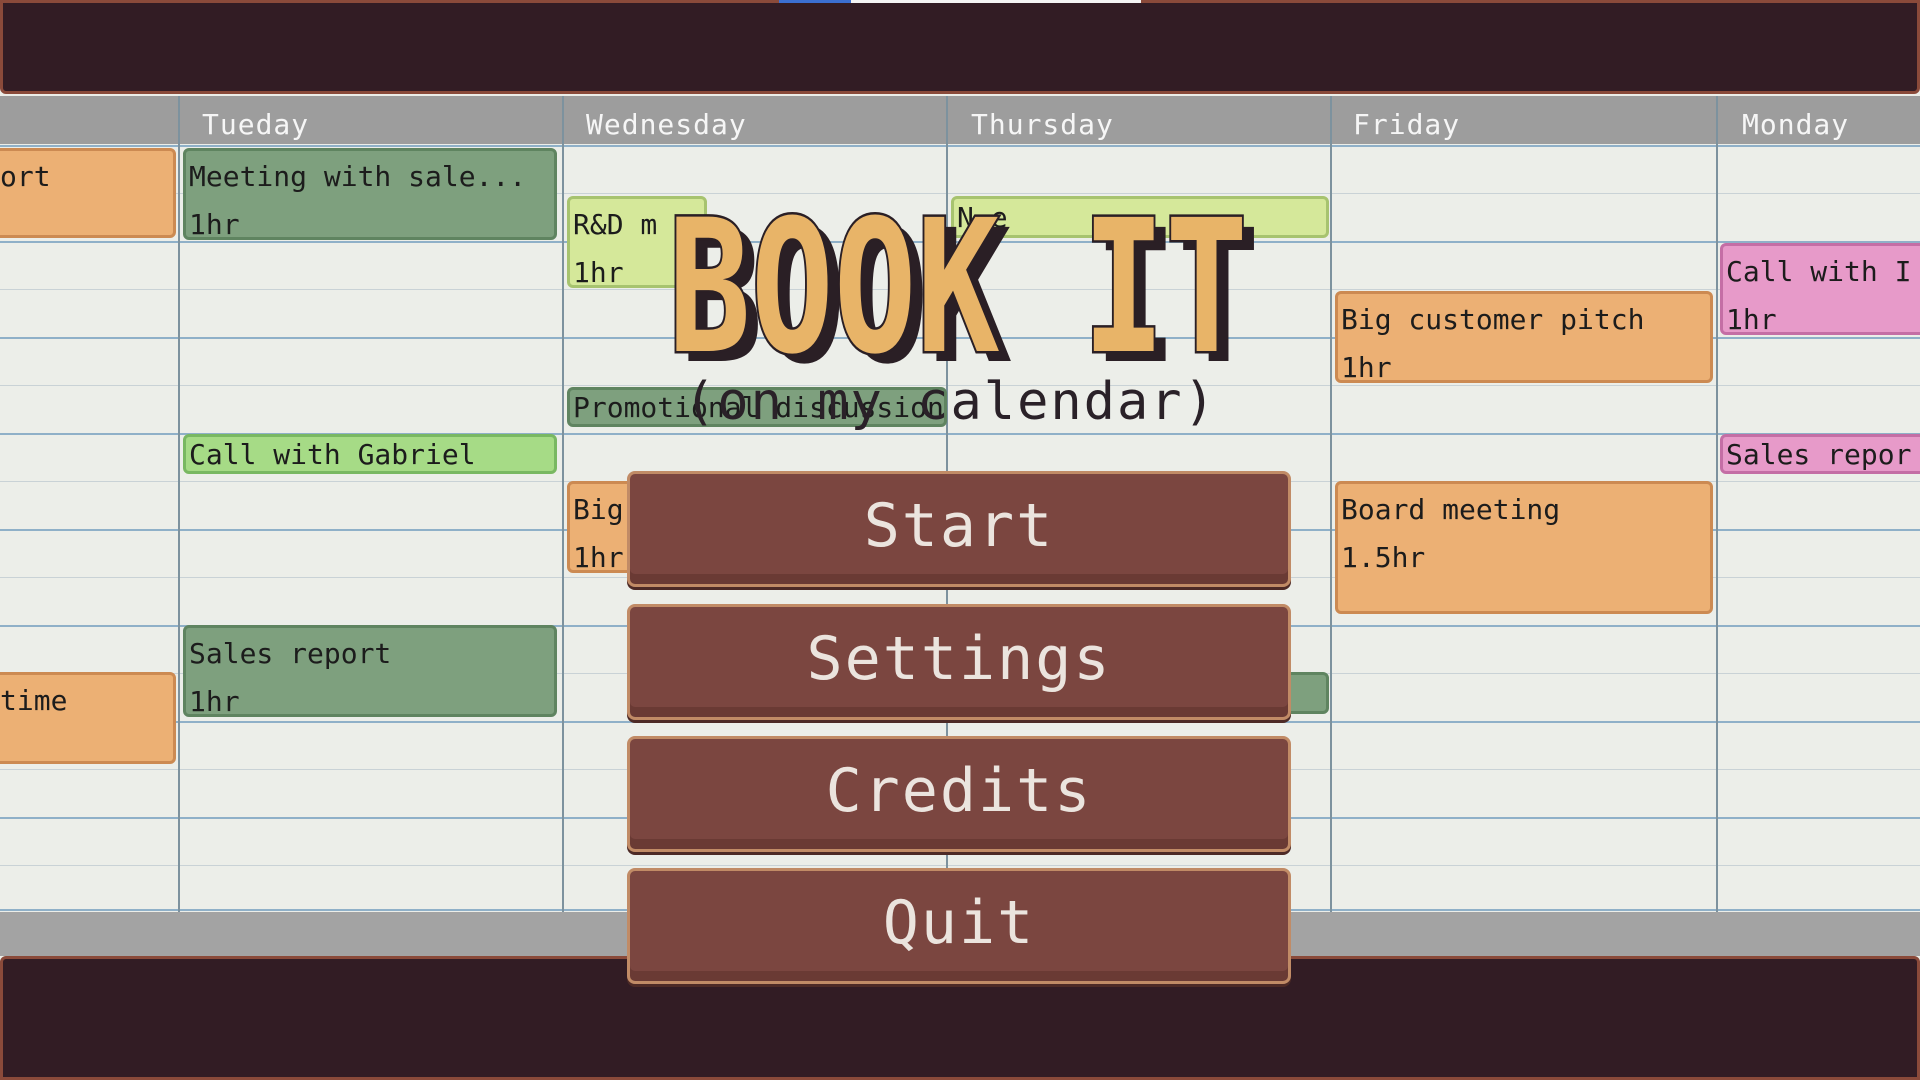 The image size is (1920, 1080). I want to click on event-card: Sales report 1hr, so click(370, 671).